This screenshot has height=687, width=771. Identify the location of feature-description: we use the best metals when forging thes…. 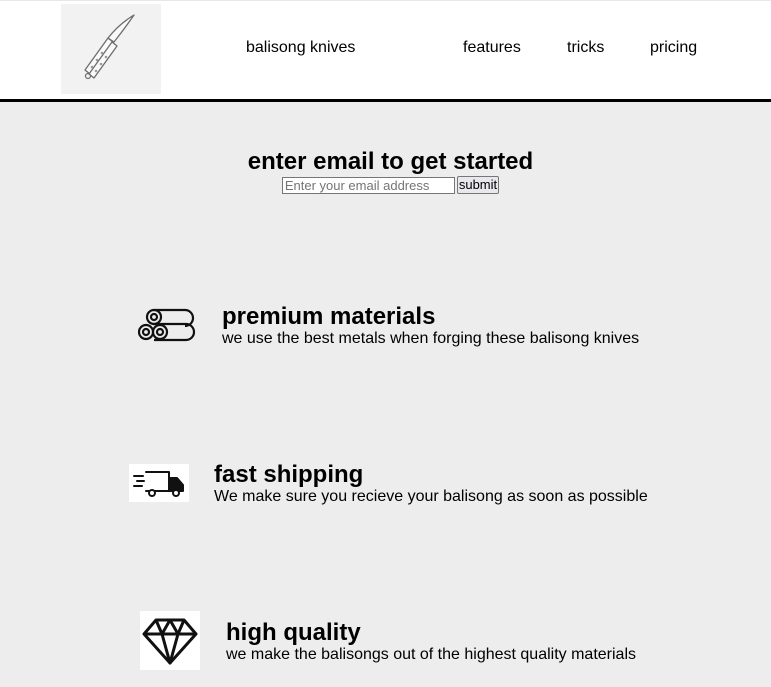
(431, 338).